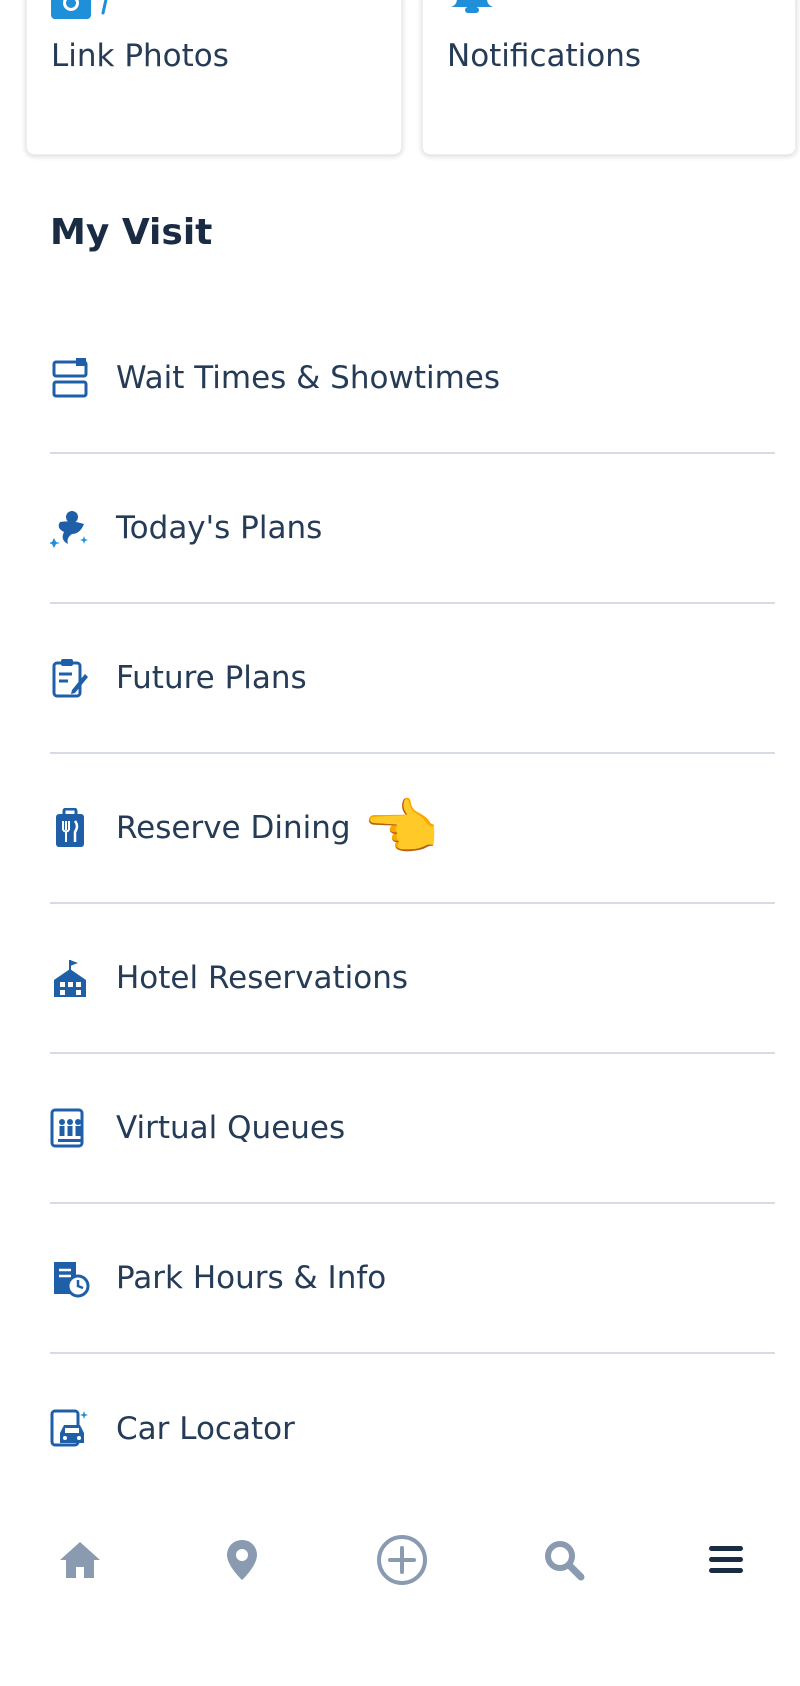 This screenshot has height=1686, width=800. What do you see at coordinates (401, 827) in the screenshot?
I see `pointing-hand-emoji: 👈` at bounding box center [401, 827].